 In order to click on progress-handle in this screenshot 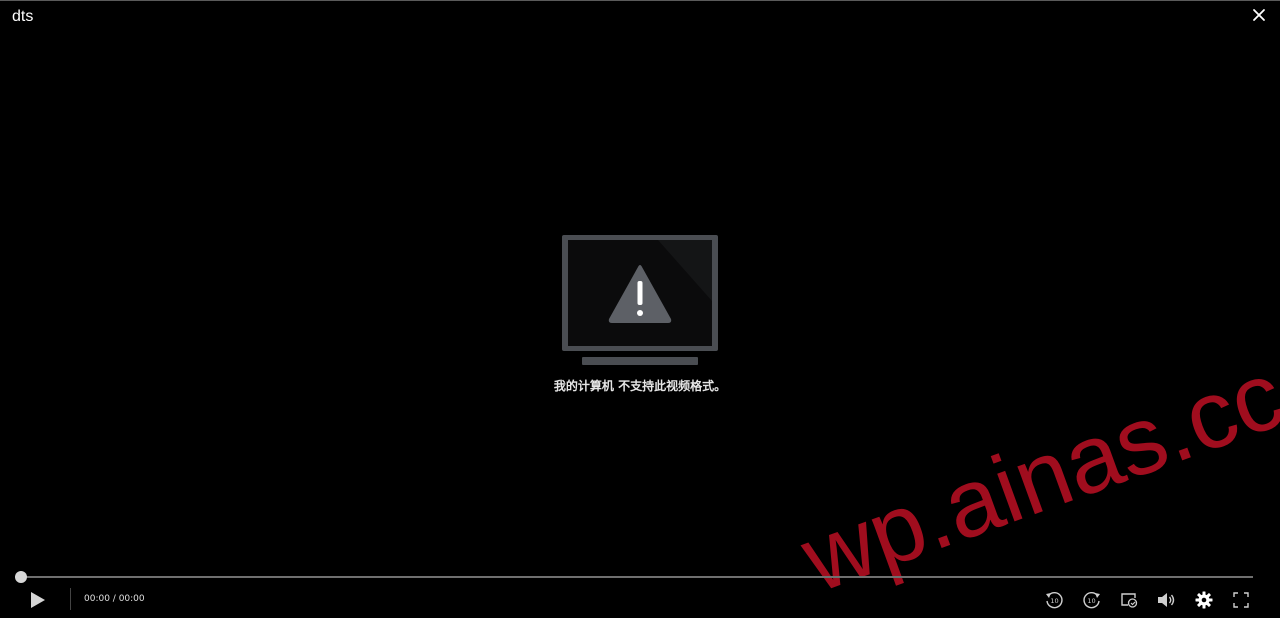, I will do `click(21, 577)`.